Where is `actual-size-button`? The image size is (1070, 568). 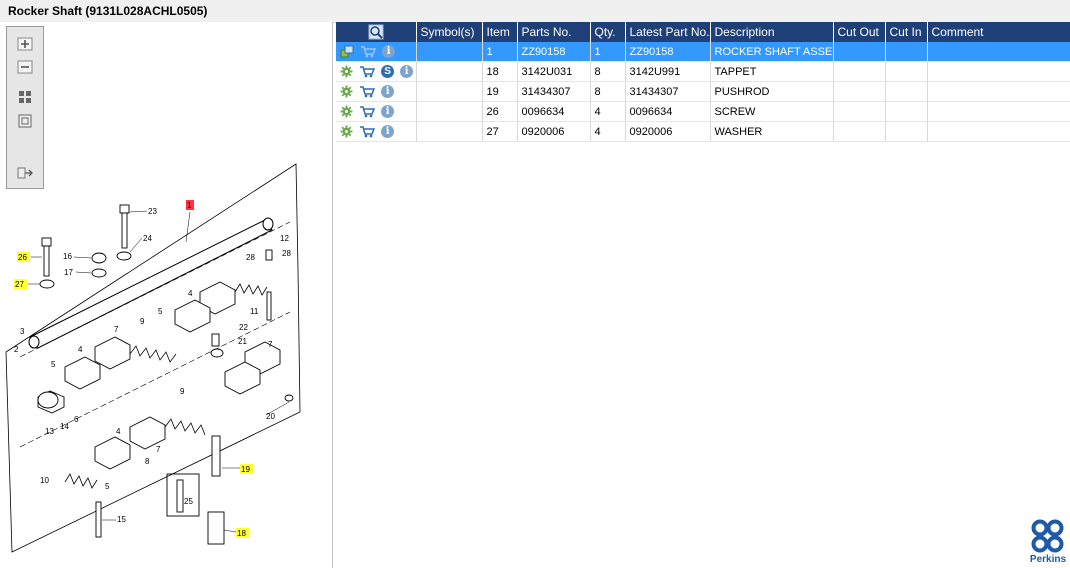 actual-size-button is located at coordinates (25, 121).